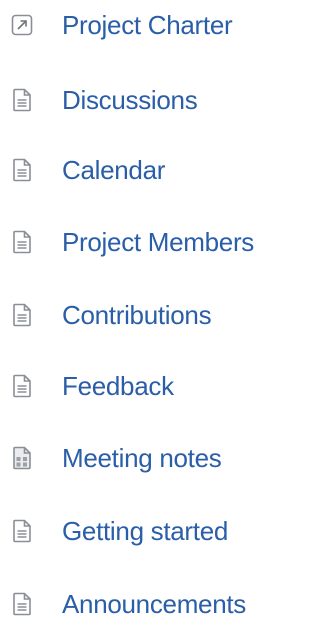  I want to click on page-link-getting-started: Getting started, so click(167, 531).